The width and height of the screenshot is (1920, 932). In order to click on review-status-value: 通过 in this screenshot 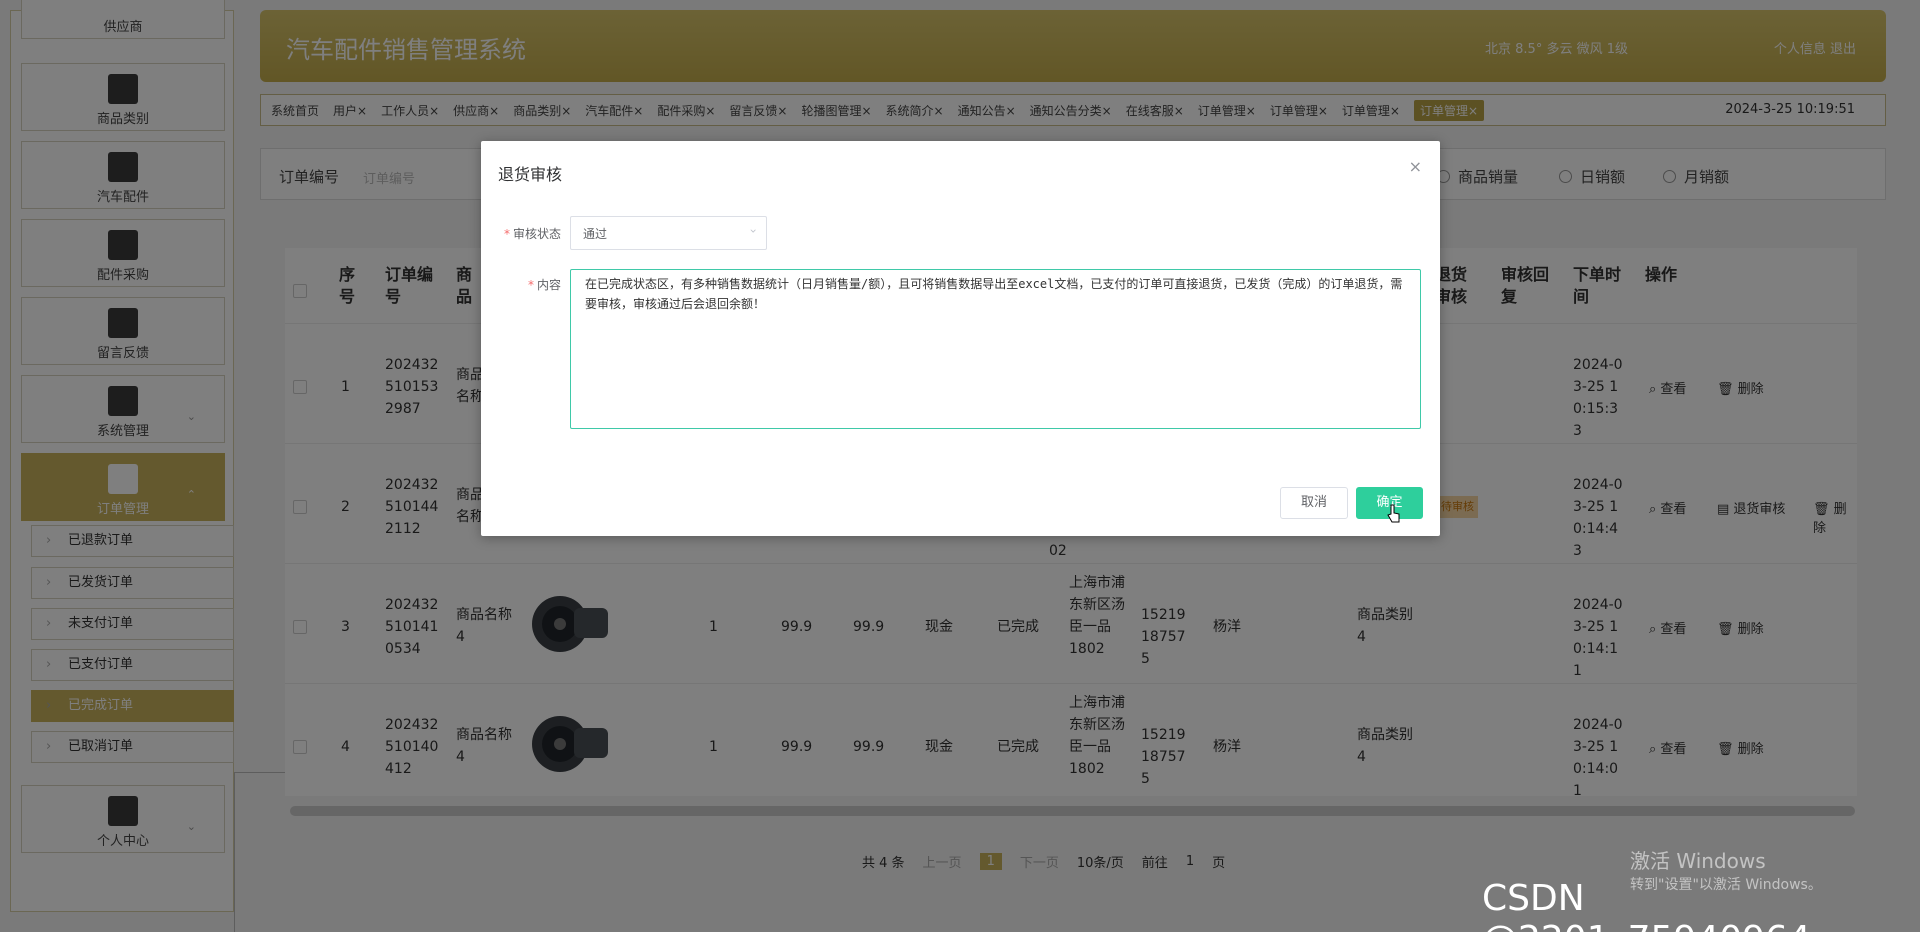, I will do `click(595, 234)`.